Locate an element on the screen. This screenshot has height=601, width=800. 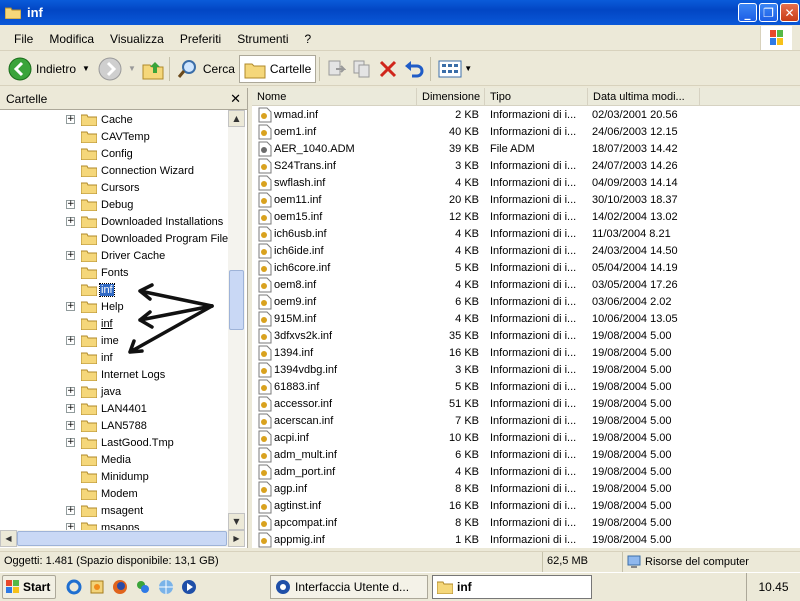
scroll-up-button: ▲ is located at coordinates (236, 118).